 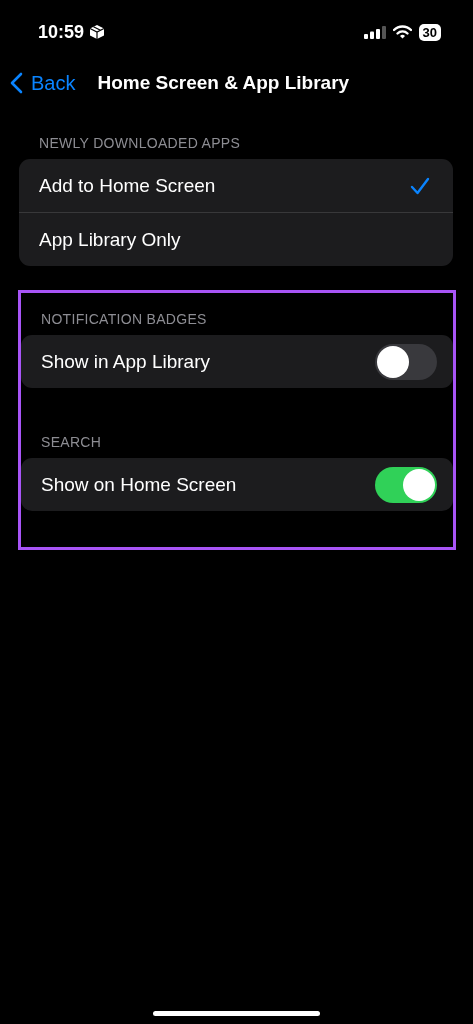 What do you see at coordinates (429, 32) in the screenshot?
I see `battery-indicator: 30` at bounding box center [429, 32].